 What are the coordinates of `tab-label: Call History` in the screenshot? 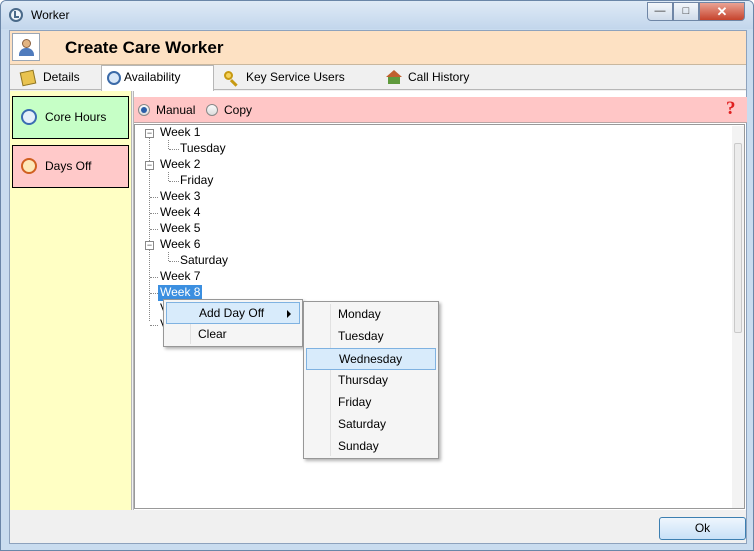 It's located at (439, 77).